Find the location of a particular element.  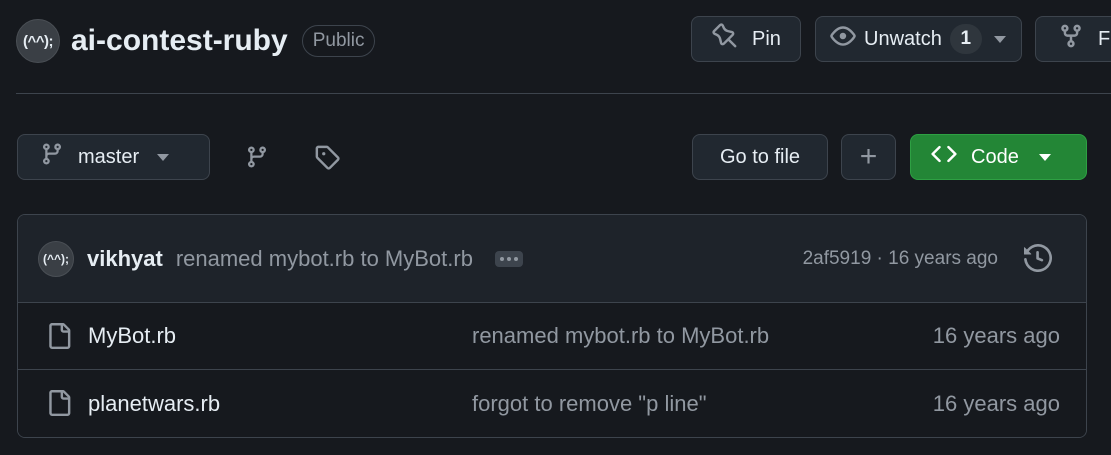

go-to-file-button: Go to file is located at coordinates (760, 157).